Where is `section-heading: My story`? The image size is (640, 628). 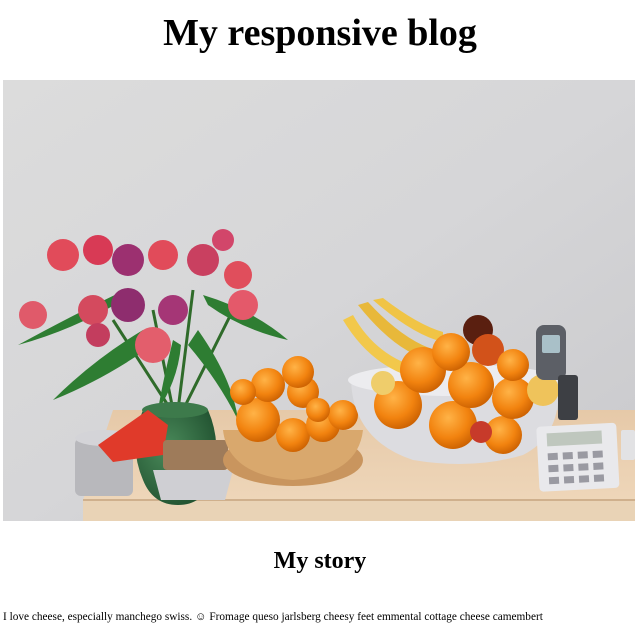 section-heading: My story is located at coordinates (320, 561).